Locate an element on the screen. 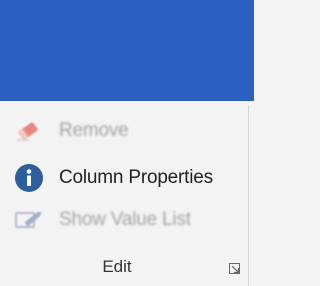 This screenshot has width=320, height=286. column-properties-label: Column Properties is located at coordinates (136, 177).